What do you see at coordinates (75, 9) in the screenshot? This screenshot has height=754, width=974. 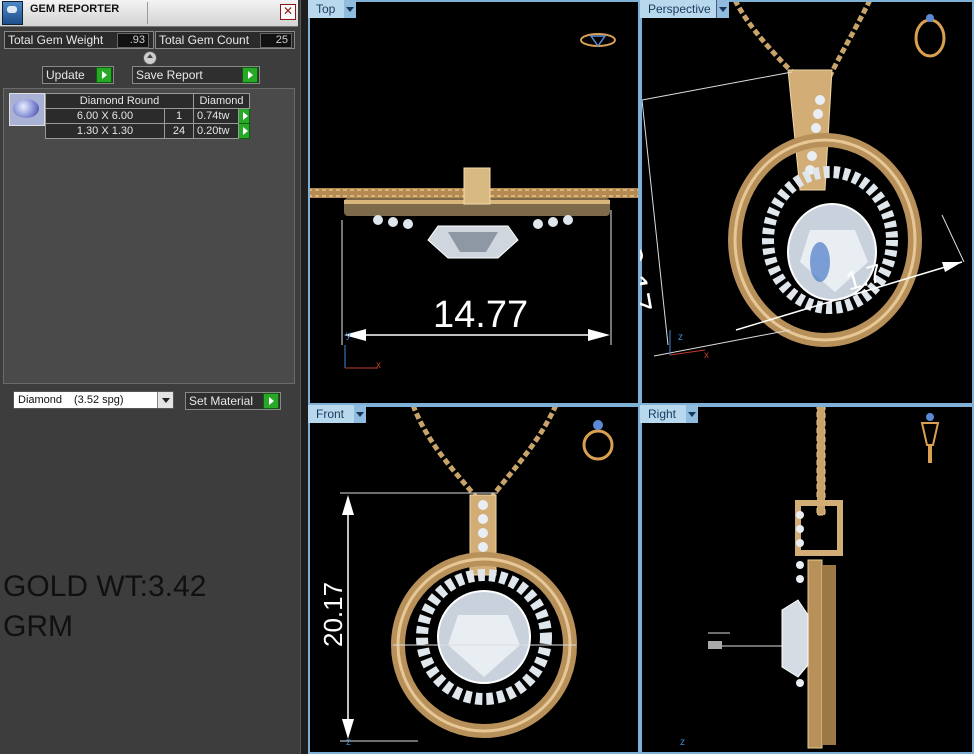 I see `panel-title: GEM REPORTER` at bounding box center [75, 9].